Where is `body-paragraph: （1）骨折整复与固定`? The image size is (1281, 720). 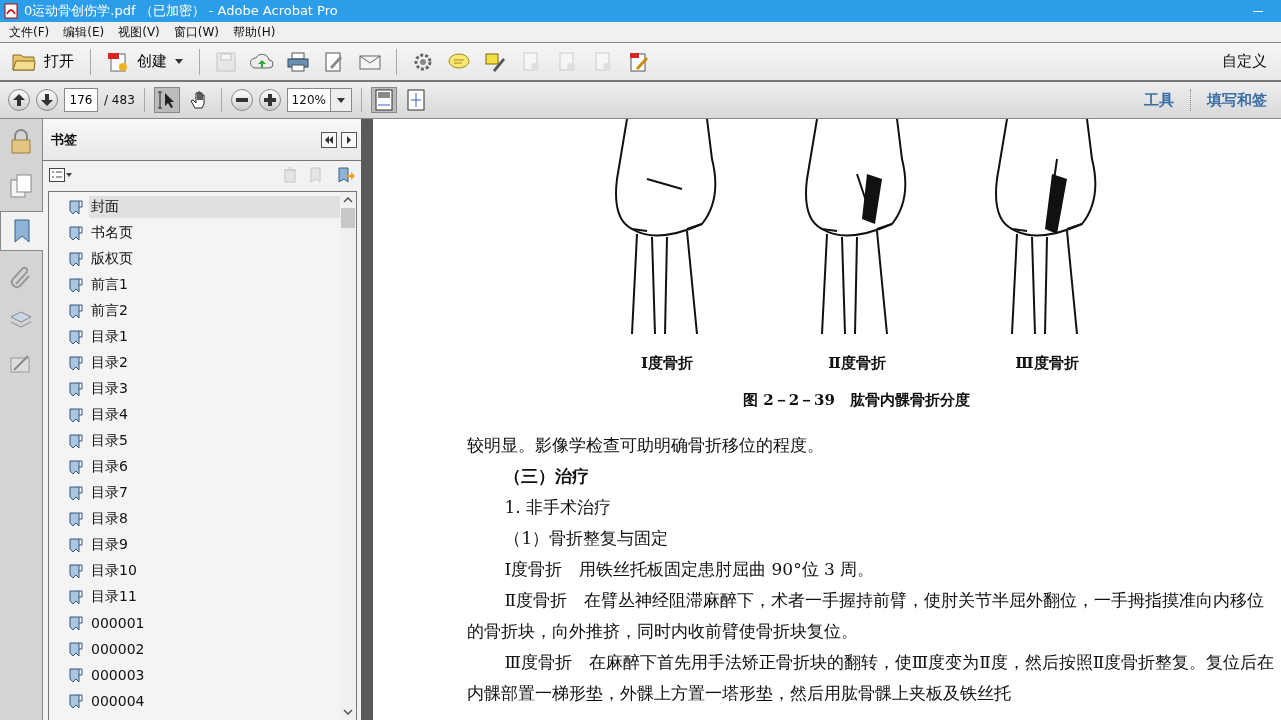
body-paragraph: （1）骨折整复与固定 is located at coordinates (586, 538).